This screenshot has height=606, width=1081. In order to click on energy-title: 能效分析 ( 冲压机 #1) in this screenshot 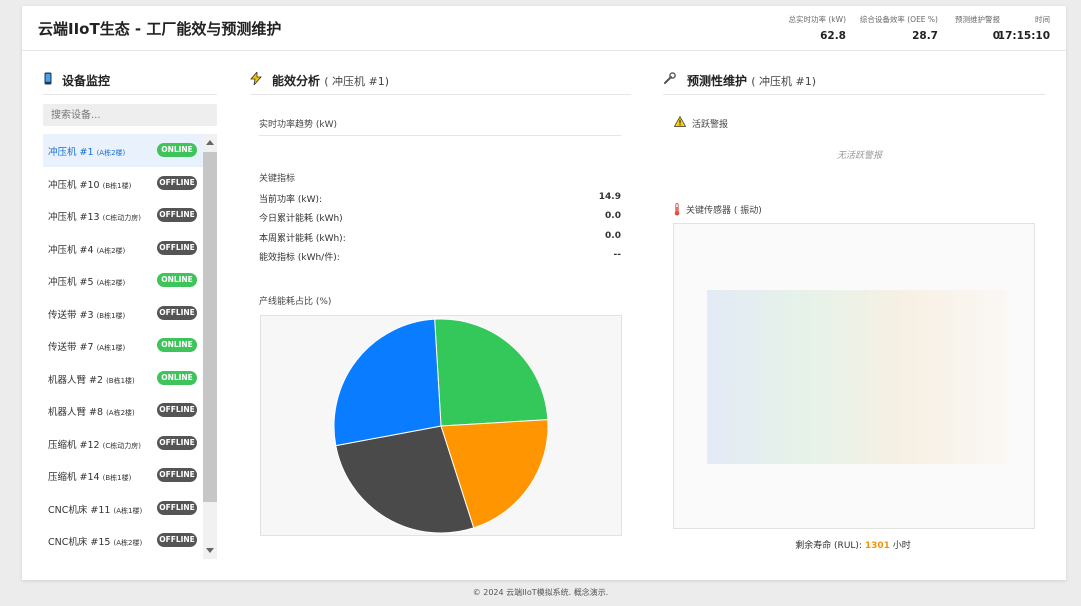, I will do `click(330, 80)`.